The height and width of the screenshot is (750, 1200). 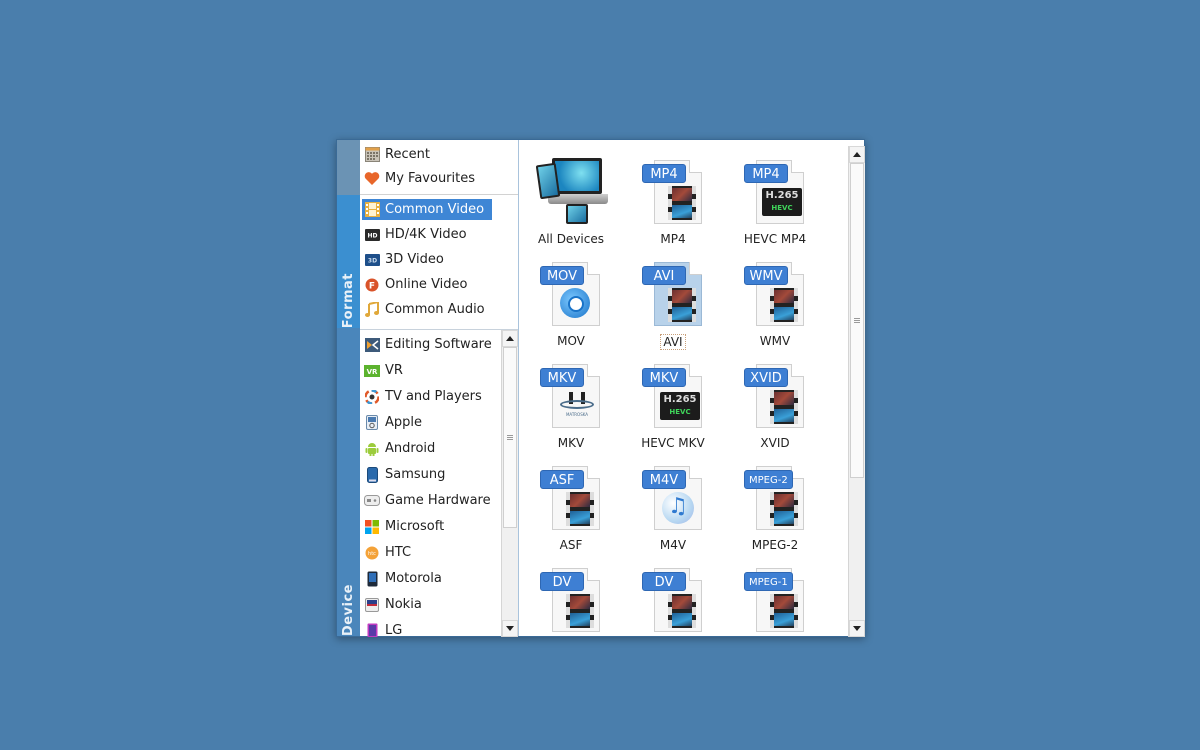 What do you see at coordinates (664, 275) in the screenshot?
I see `format-badge: AVI` at bounding box center [664, 275].